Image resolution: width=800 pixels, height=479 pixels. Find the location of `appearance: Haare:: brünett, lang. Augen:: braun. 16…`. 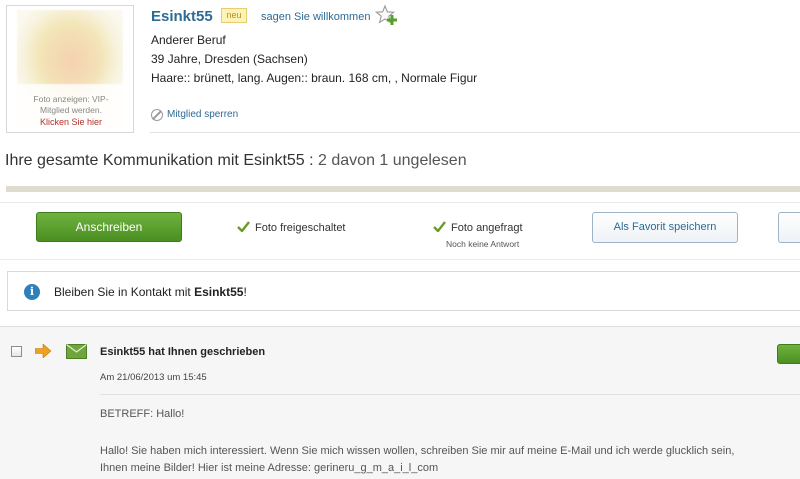

appearance: Haare:: brünett, lang. Augen:: braun. 16… is located at coordinates (314, 78).